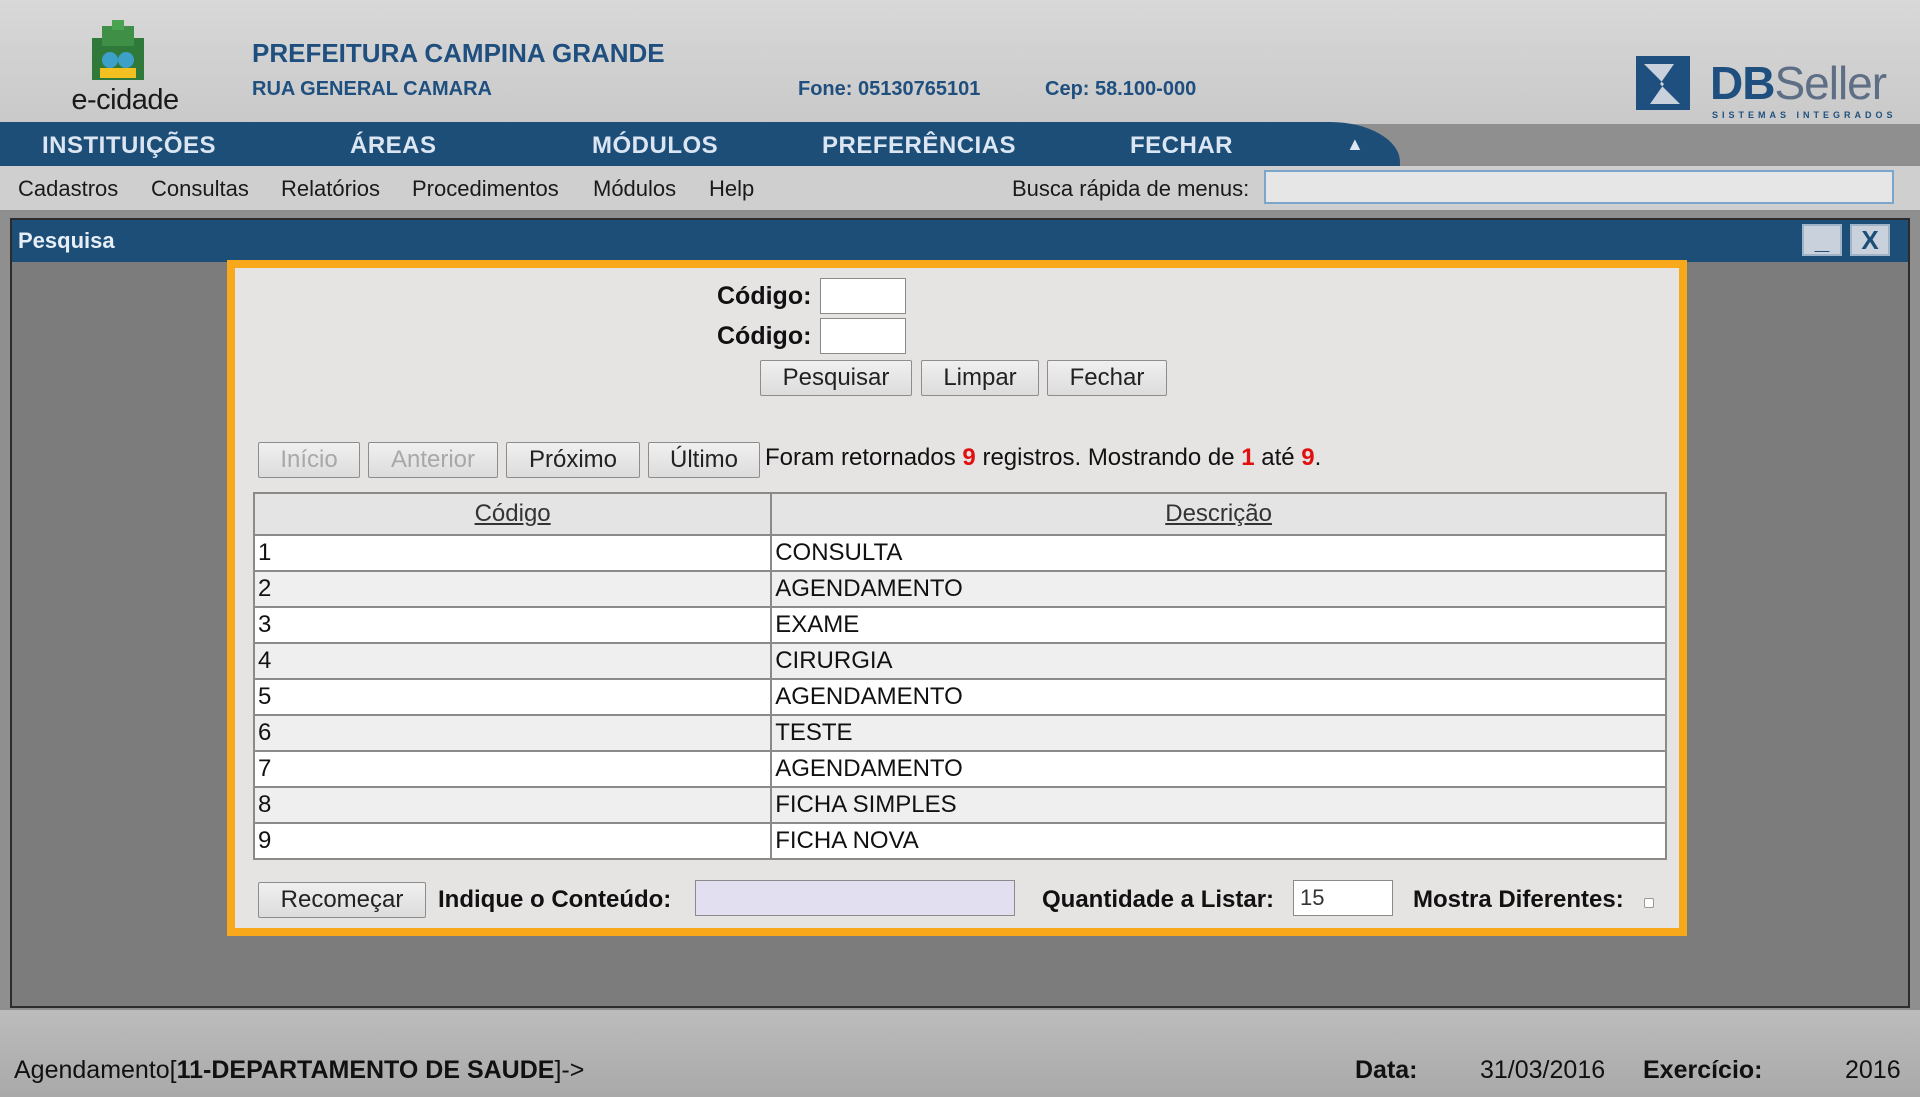  I want to click on minimize-button: _, so click(1822, 240).